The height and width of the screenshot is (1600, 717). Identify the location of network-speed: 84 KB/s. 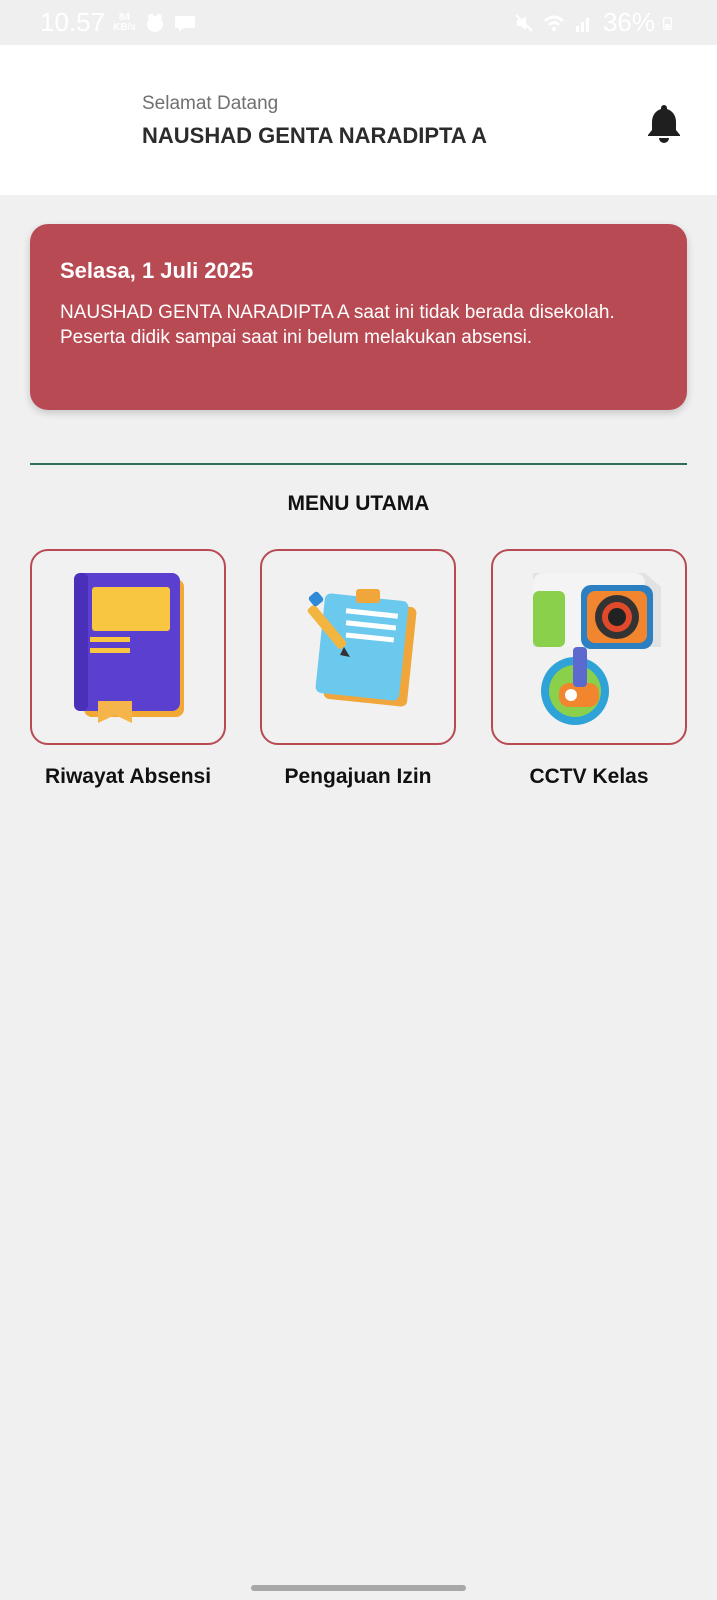
(124, 22).